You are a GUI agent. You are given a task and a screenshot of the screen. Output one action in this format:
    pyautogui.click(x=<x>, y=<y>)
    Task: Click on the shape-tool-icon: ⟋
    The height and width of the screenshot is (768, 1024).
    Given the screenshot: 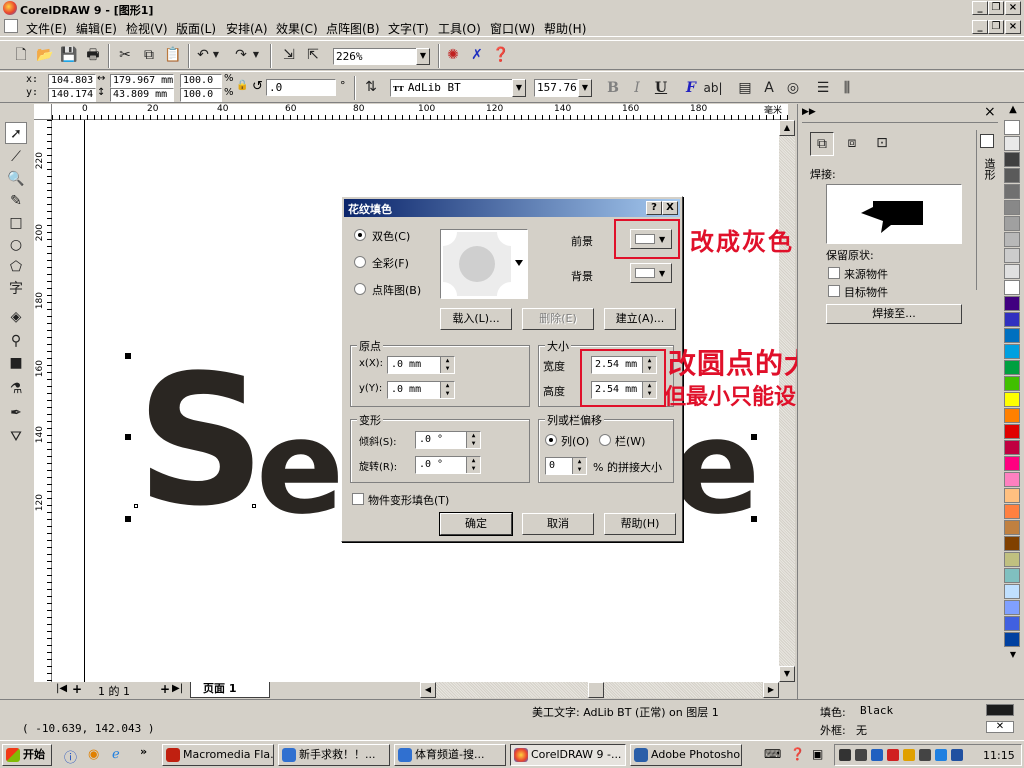 What is the action you would take?
    pyautogui.click(x=16, y=157)
    